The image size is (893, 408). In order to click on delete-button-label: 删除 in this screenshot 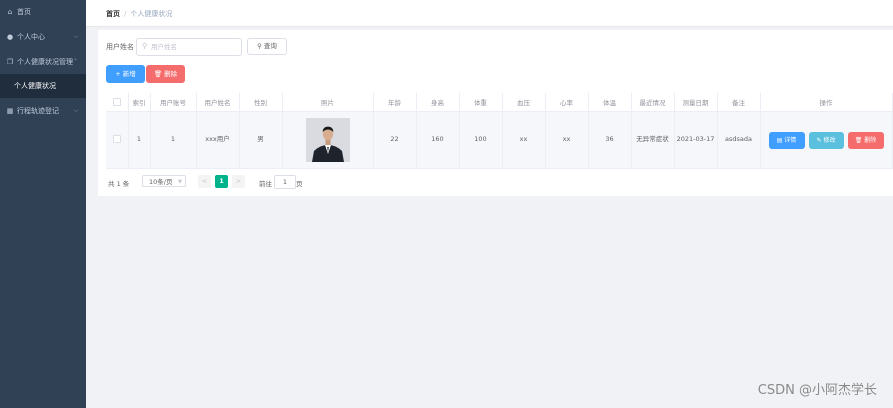, I will do `click(171, 74)`.